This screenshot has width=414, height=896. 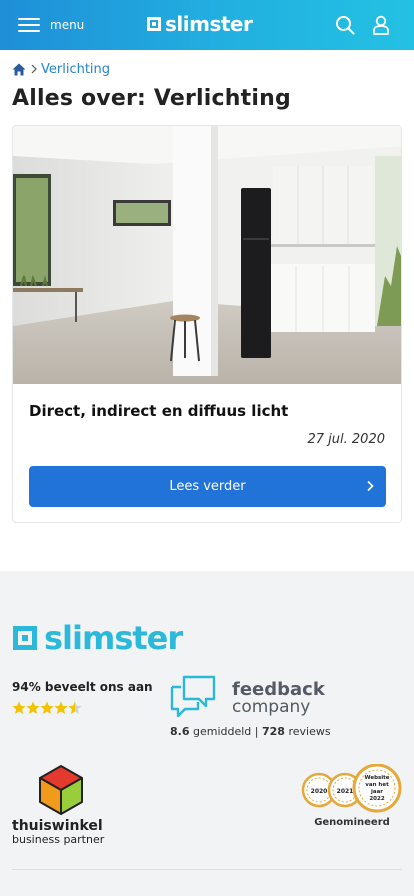 What do you see at coordinates (113, 638) in the screenshot?
I see `footer-brand: slimster` at bounding box center [113, 638].